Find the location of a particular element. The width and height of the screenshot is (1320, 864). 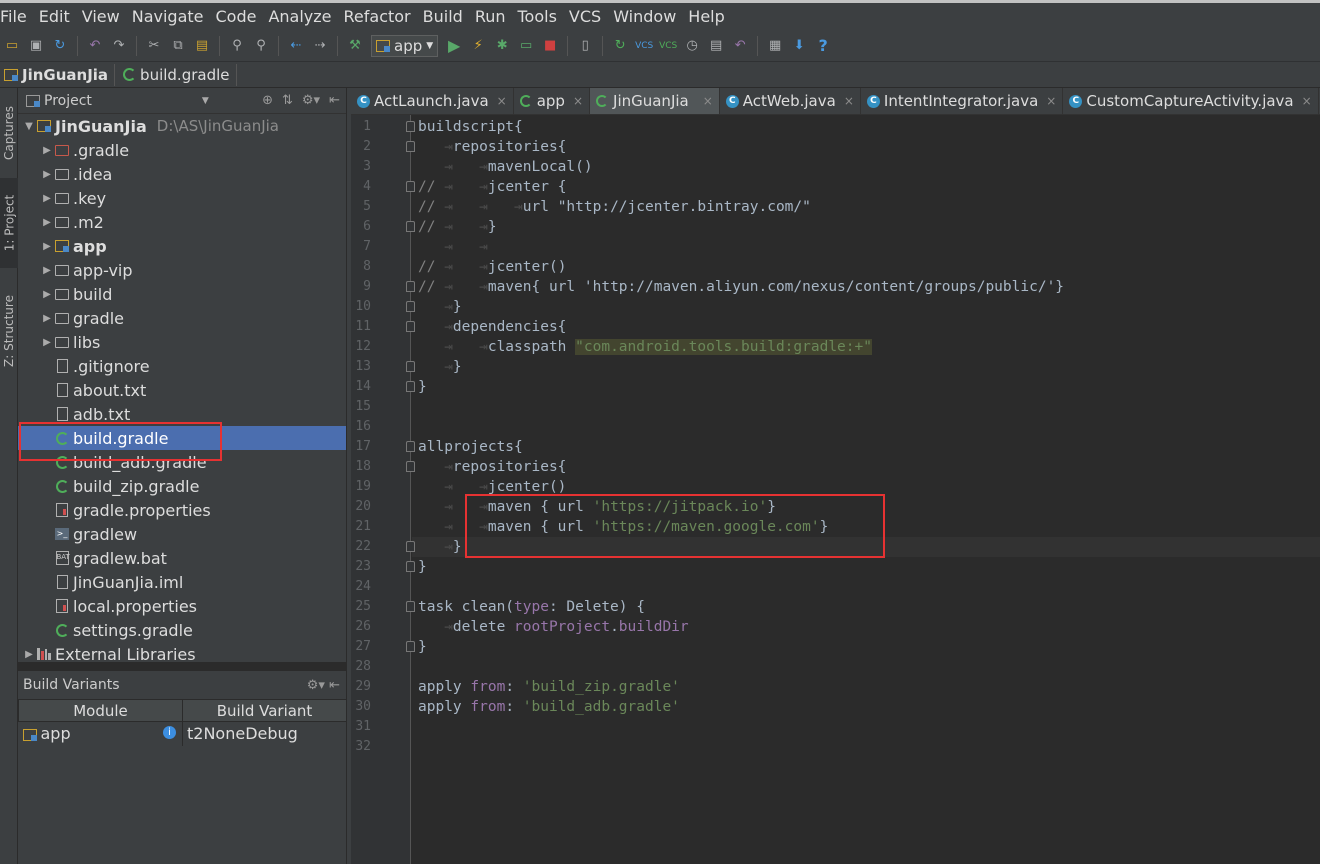

find-icon: ⚲ is located at coordinates (237, 46).